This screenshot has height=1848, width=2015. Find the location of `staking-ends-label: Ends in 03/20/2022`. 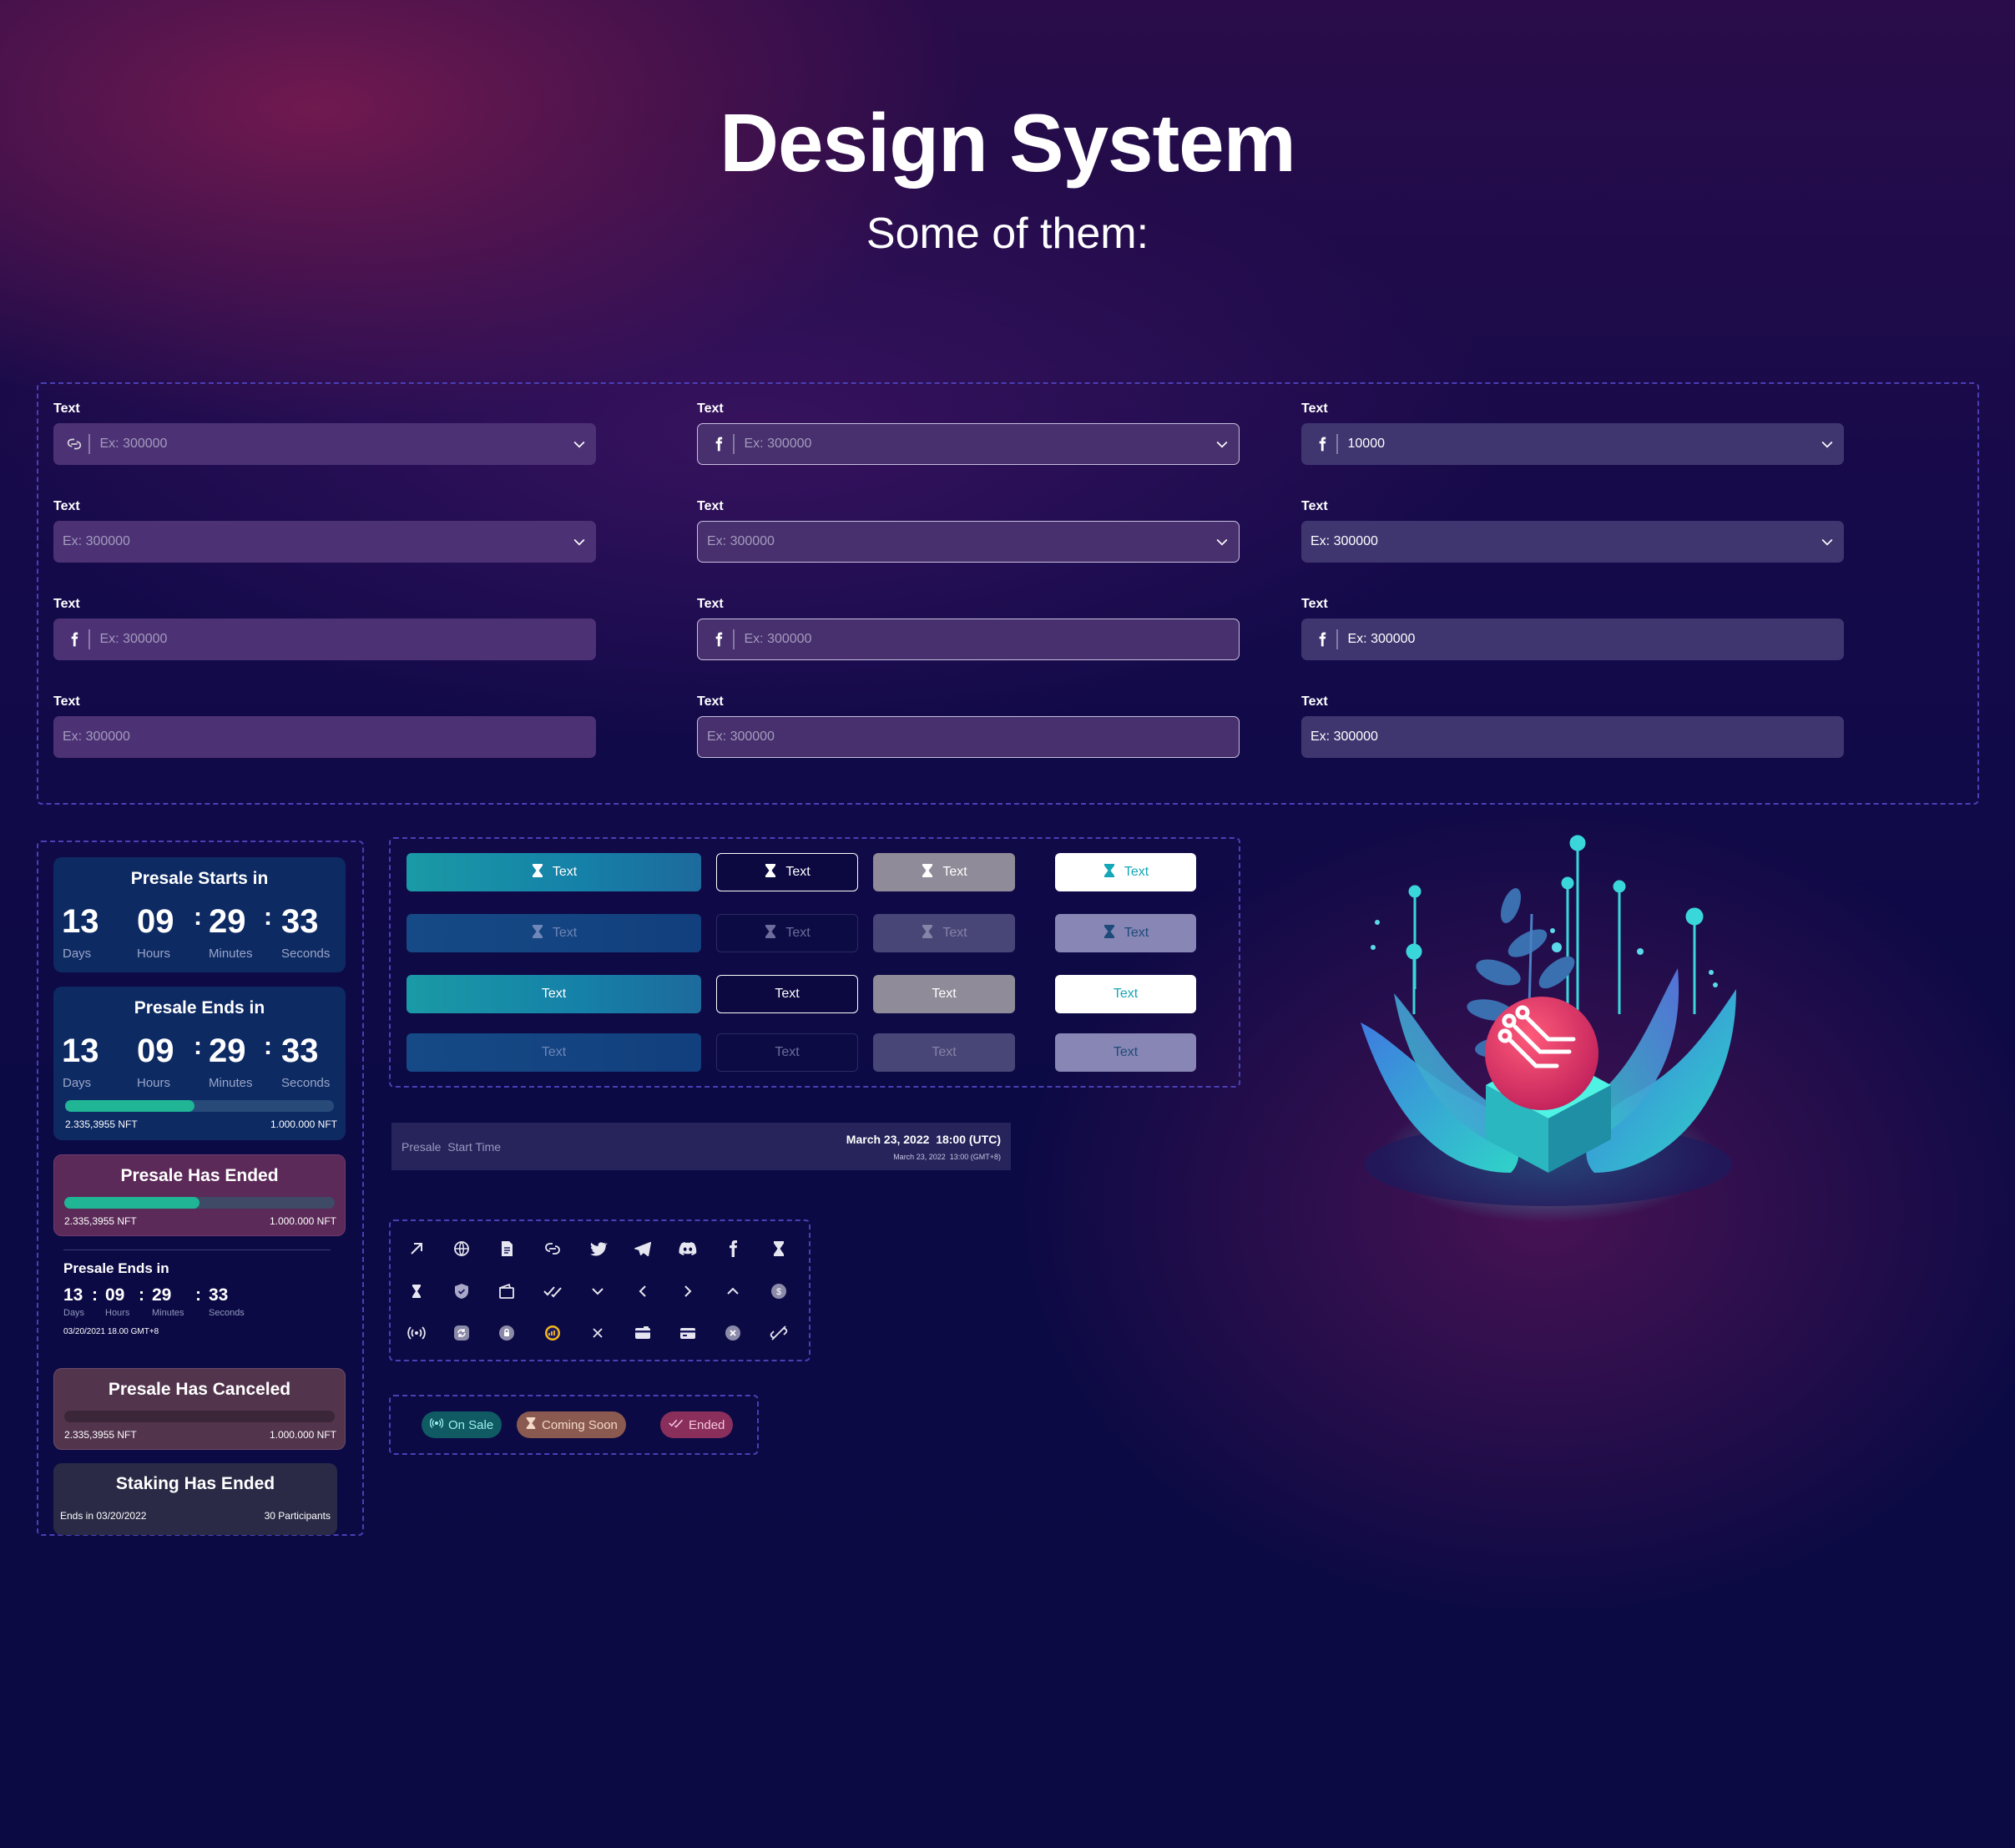

staking-ends-label: Ends in 03/20/2022 is located at coordinates (103, 1516).